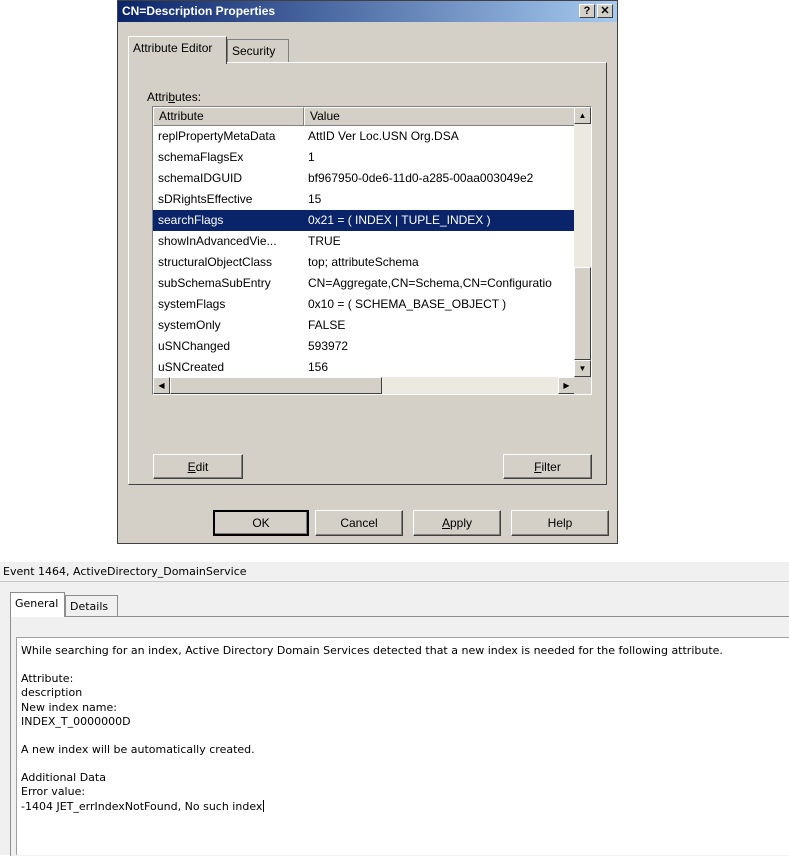 This screenshot has height=856, width=789. What do you see at coordinates (192, 304) in the screenshot?
I see `attribute-name: systemFlags` at bounding box center [192, 304].